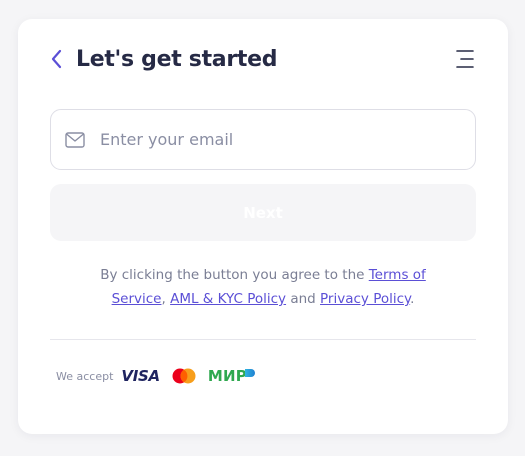 Image resolution: width=525 pixels, height=456 pixels. What do you see at coordinates (184, 376) in the screenshot?
I see `mastercard-icon` at bounding box center [184, 376].